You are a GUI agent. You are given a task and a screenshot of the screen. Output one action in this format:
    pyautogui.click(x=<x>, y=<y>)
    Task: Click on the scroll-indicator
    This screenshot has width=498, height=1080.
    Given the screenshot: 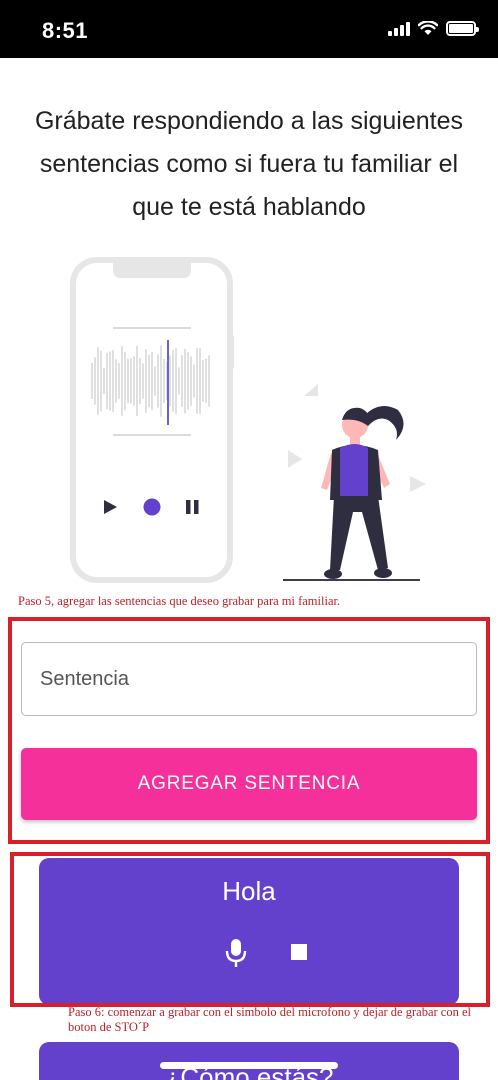 What is the action you would take?
    pyautogui.click(x=249, y=1065)
    